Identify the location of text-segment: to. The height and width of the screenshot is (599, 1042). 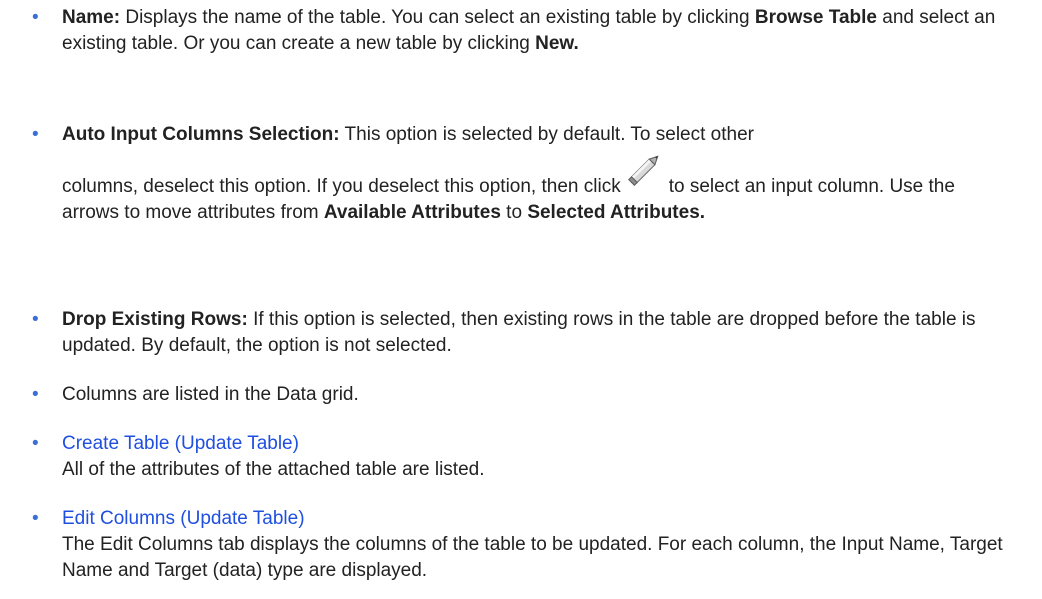
(514, 212).